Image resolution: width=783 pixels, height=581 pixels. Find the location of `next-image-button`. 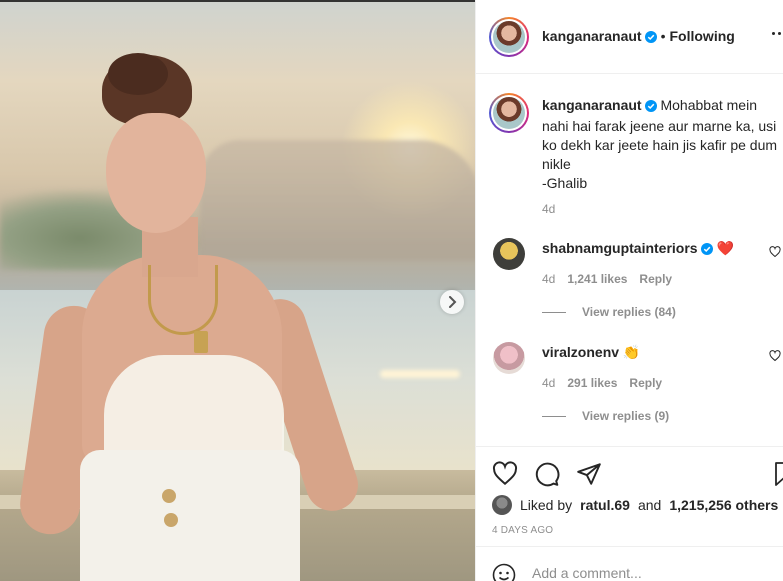

next-image-button is located at coordinates (452, 302).